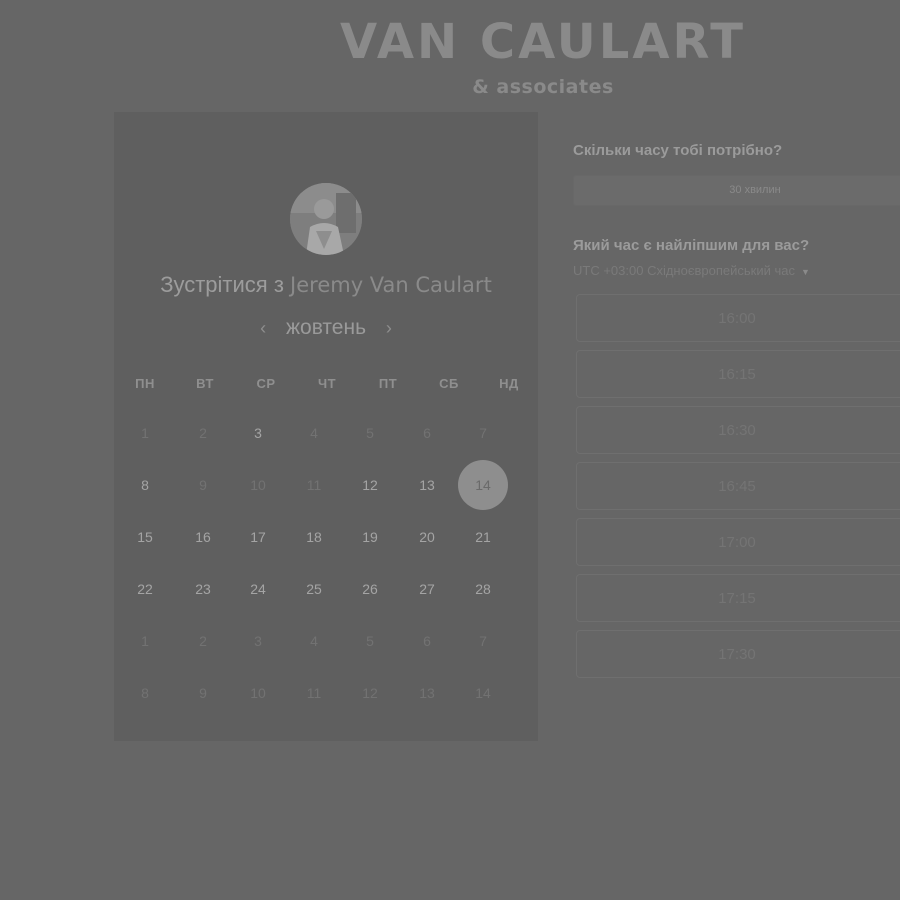  What do you see at coordinates (684, 270) in the screenshot?
I see `timezone-label: UTC +03:00 Східноєвропейський час` at bounding box center [684, 270].